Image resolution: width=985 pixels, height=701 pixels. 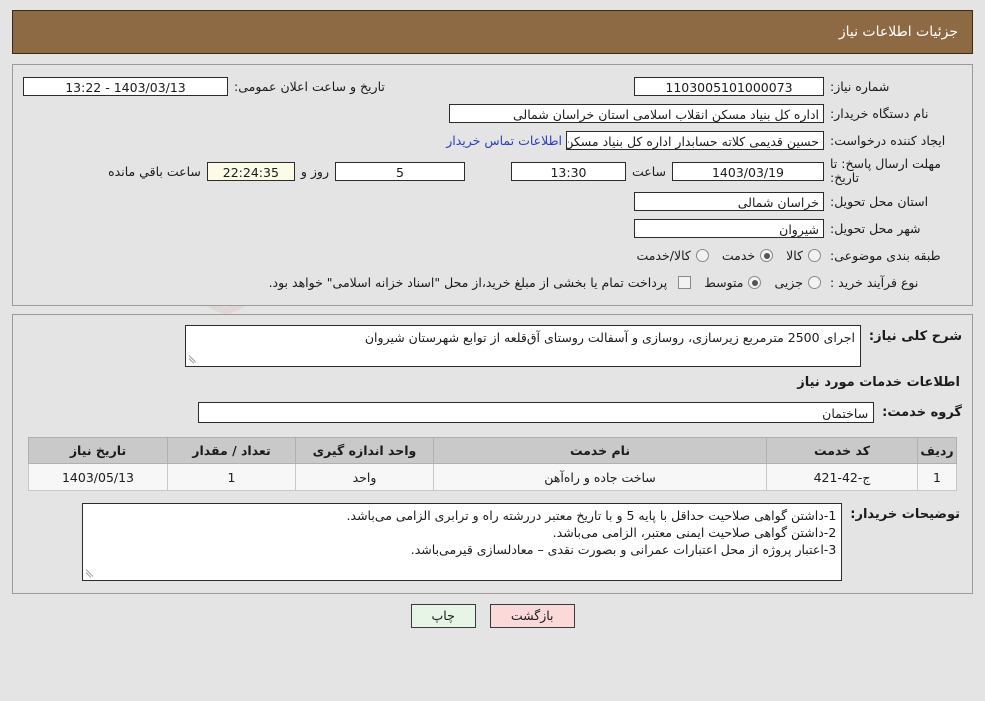 I want to click on cell-service-code: ج-42-421, so click(x=842, y=477).